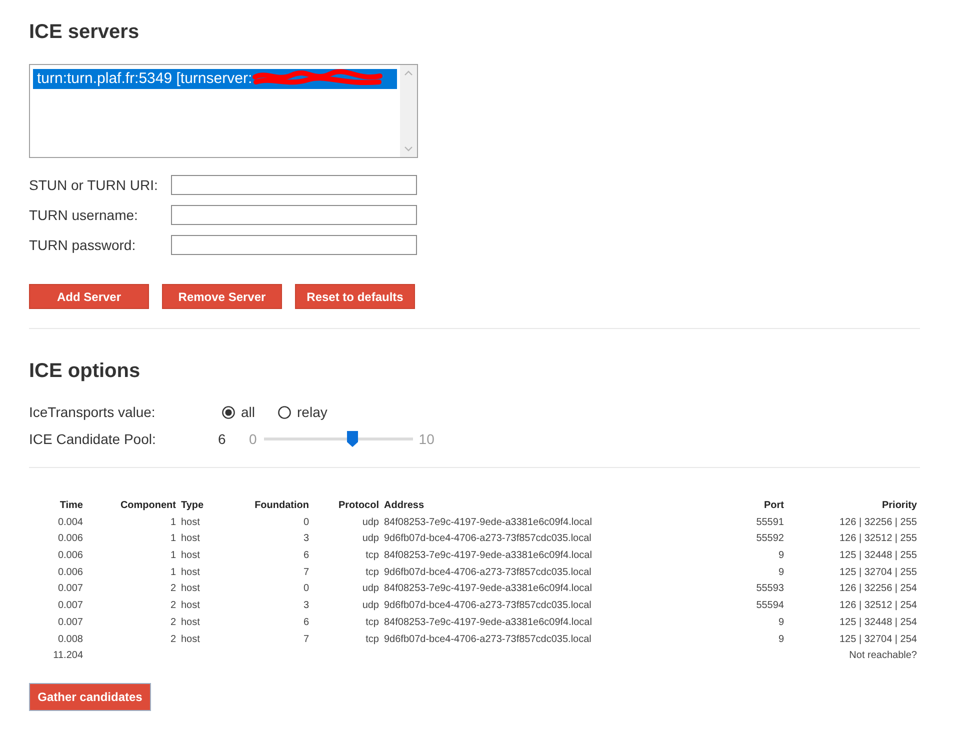 Image resolution: width=954 pixels, height=750 pixels. What do you see at coordinates (253, 439) in the screenshot?
I see `slider-min-label: 0` at bounding box center [253, 439].